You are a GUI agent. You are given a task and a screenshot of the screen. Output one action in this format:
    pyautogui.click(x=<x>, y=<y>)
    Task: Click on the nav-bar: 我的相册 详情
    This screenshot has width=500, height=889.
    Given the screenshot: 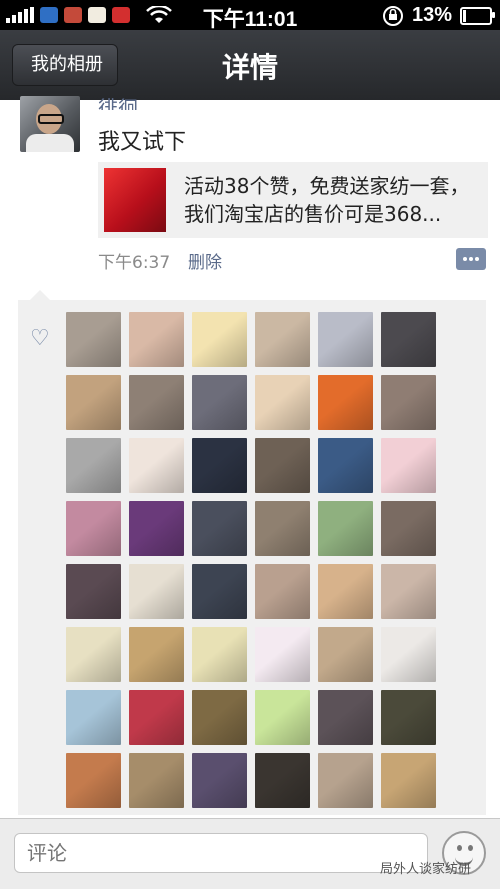 What is the action you would take?
    pyautogui.click(x=250, y=65)
    